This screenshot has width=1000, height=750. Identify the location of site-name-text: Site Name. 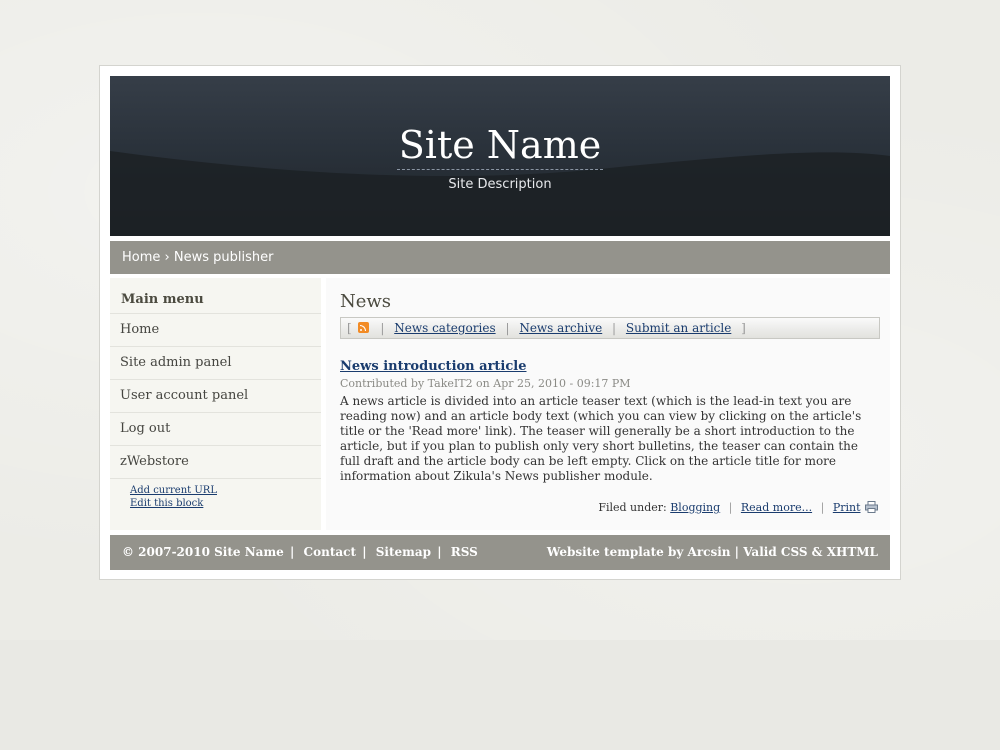
(500, 146).